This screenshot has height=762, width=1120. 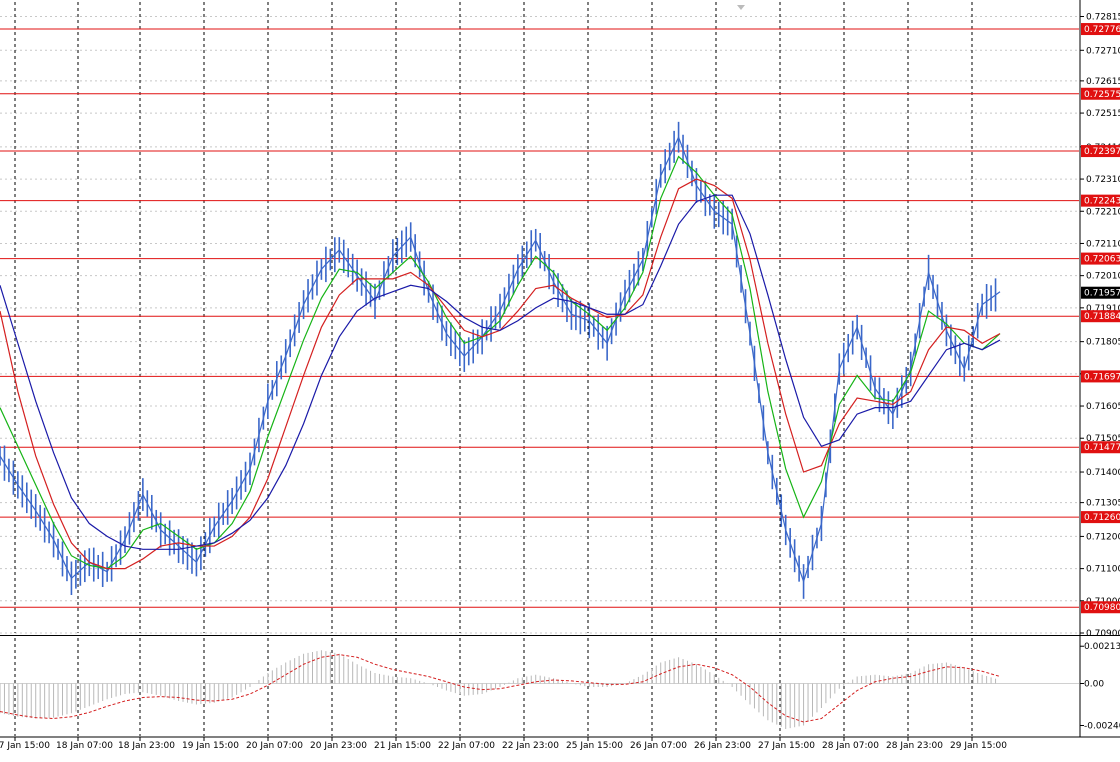 I want to click on level-label: 0.71477, so click(x=1102, y=448).